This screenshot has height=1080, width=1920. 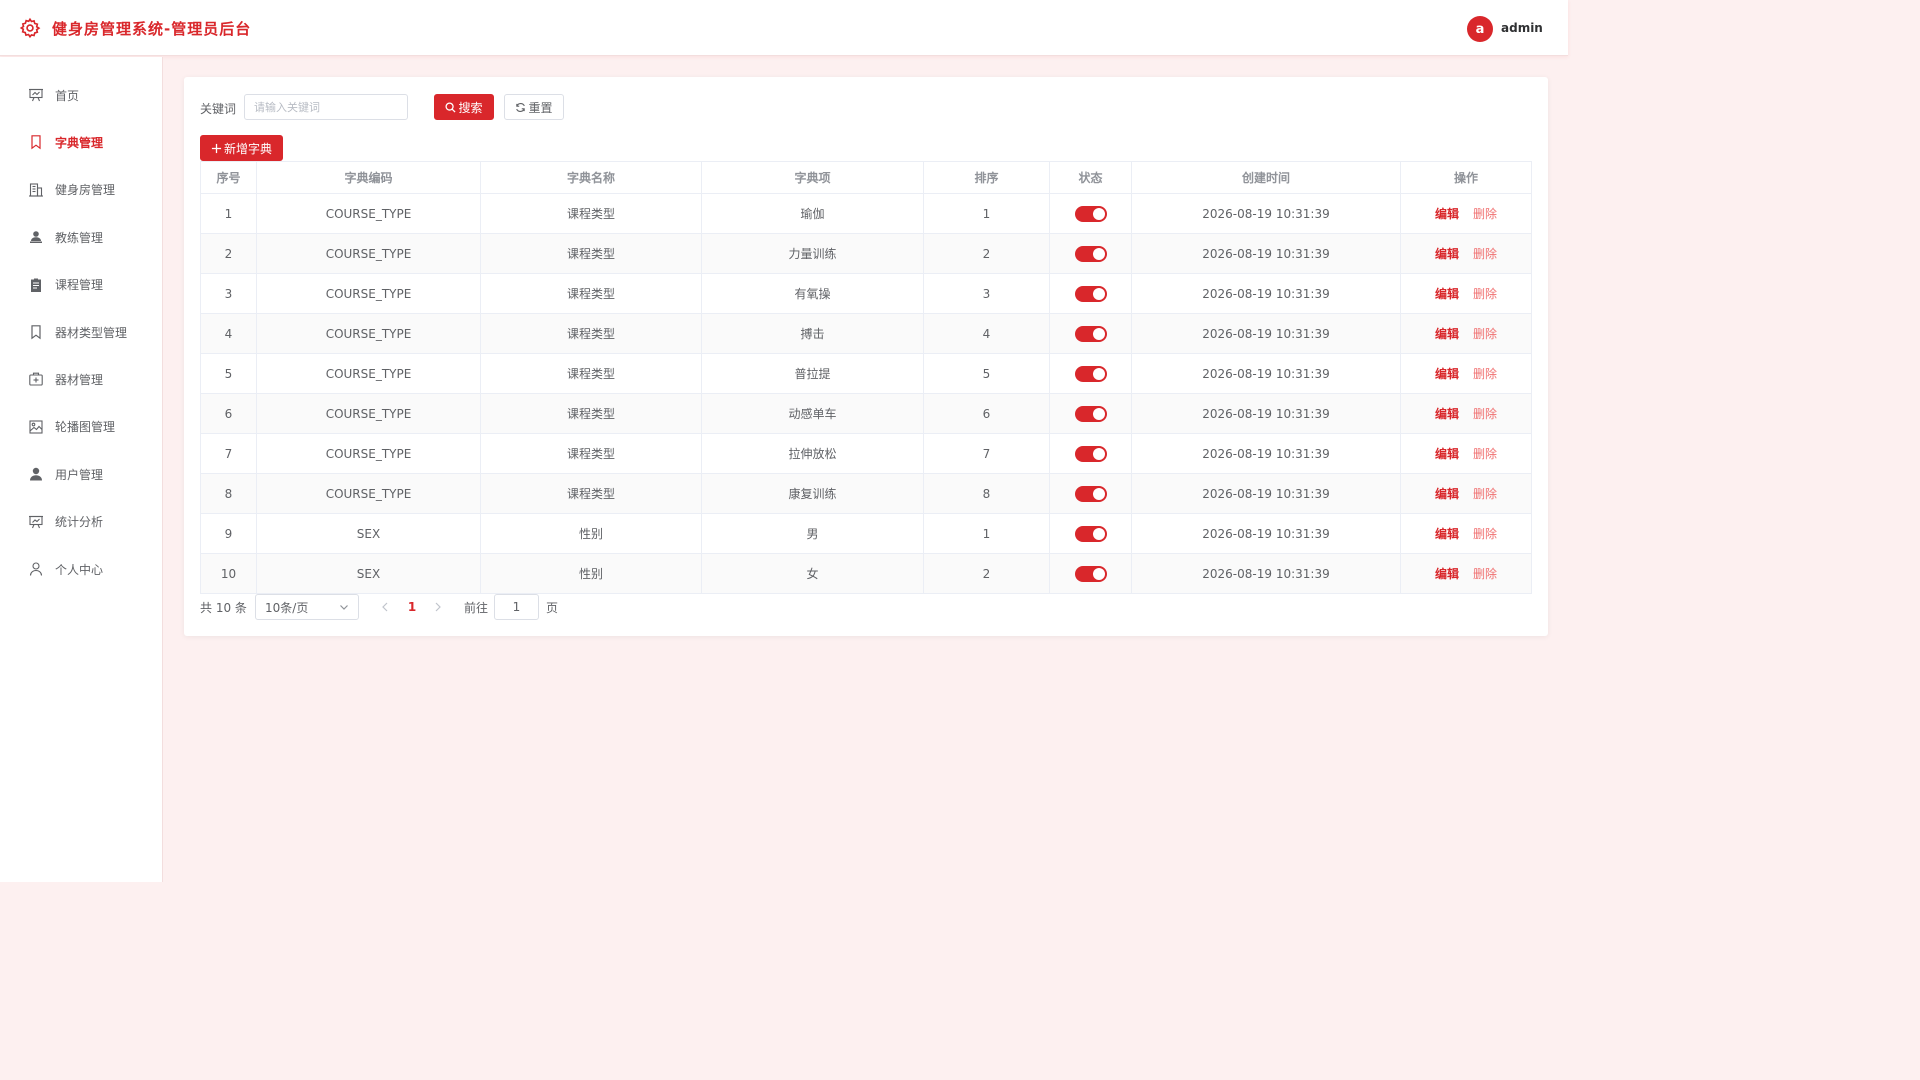 What do you see at coordinates (784, 28) in the screenshot?
I see `top-header: 健身房管理系统-管理员后台 a admin` at bounding box center [784, 28].